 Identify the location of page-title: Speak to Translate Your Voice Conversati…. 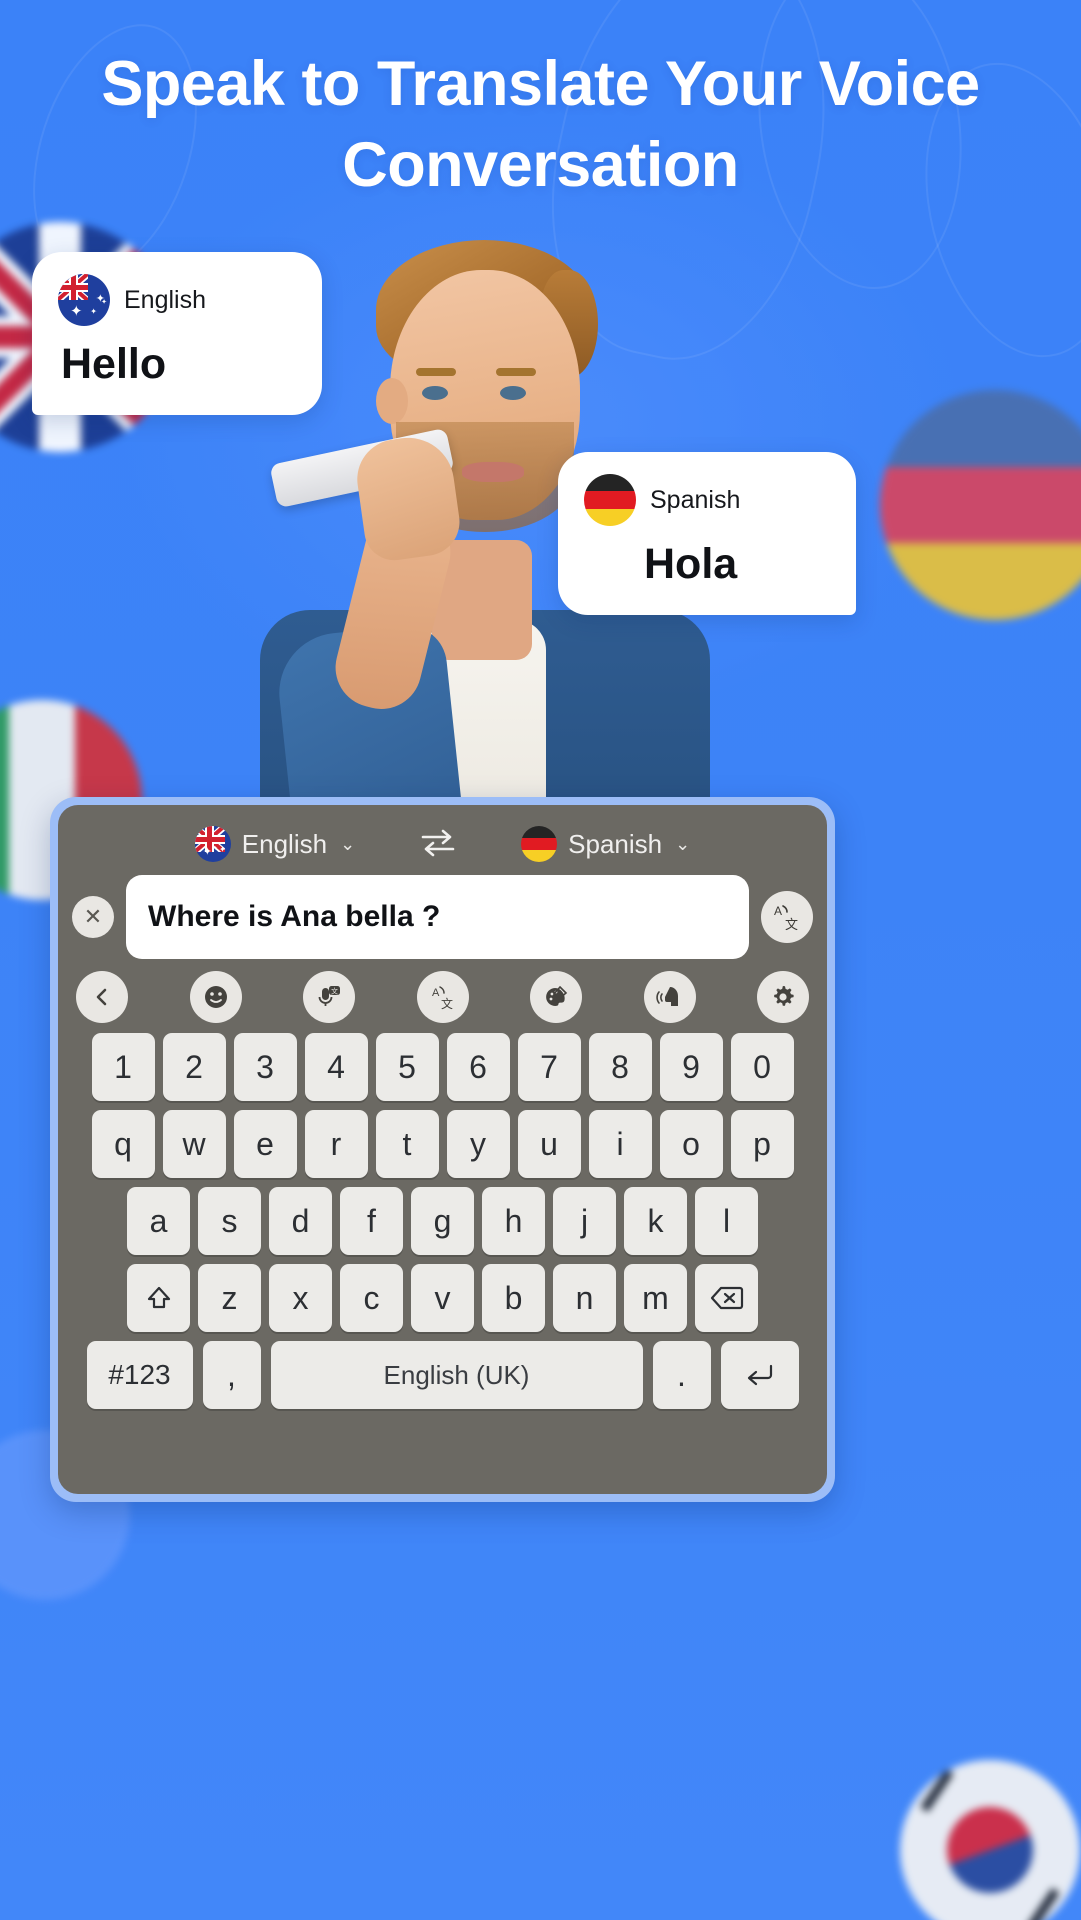
(540, 124).